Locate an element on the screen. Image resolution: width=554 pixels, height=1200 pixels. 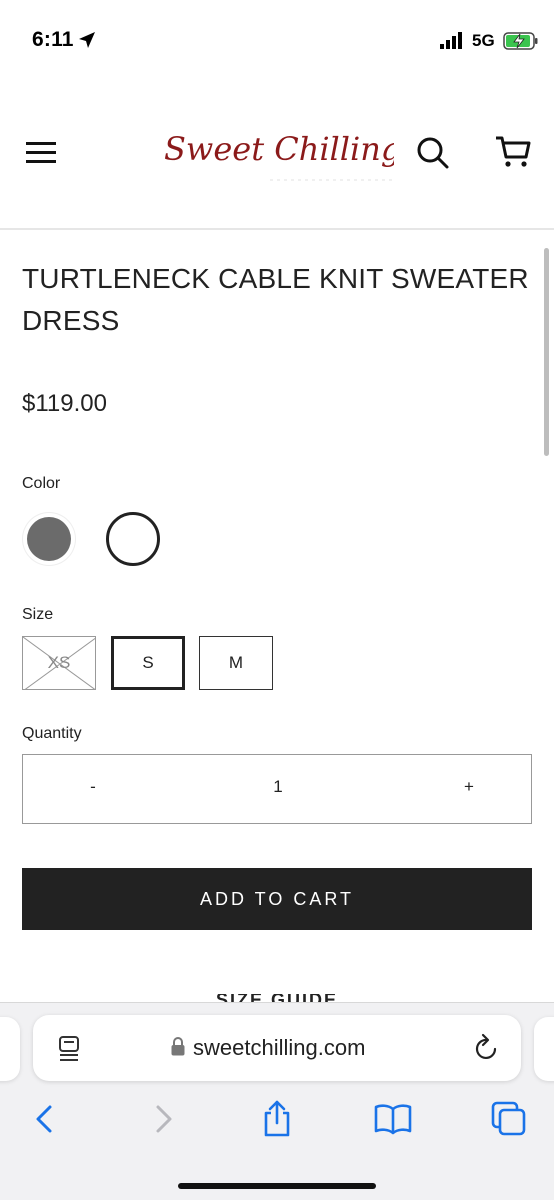
status-bar: 6:11 5G is located at coordinates (277, 40).